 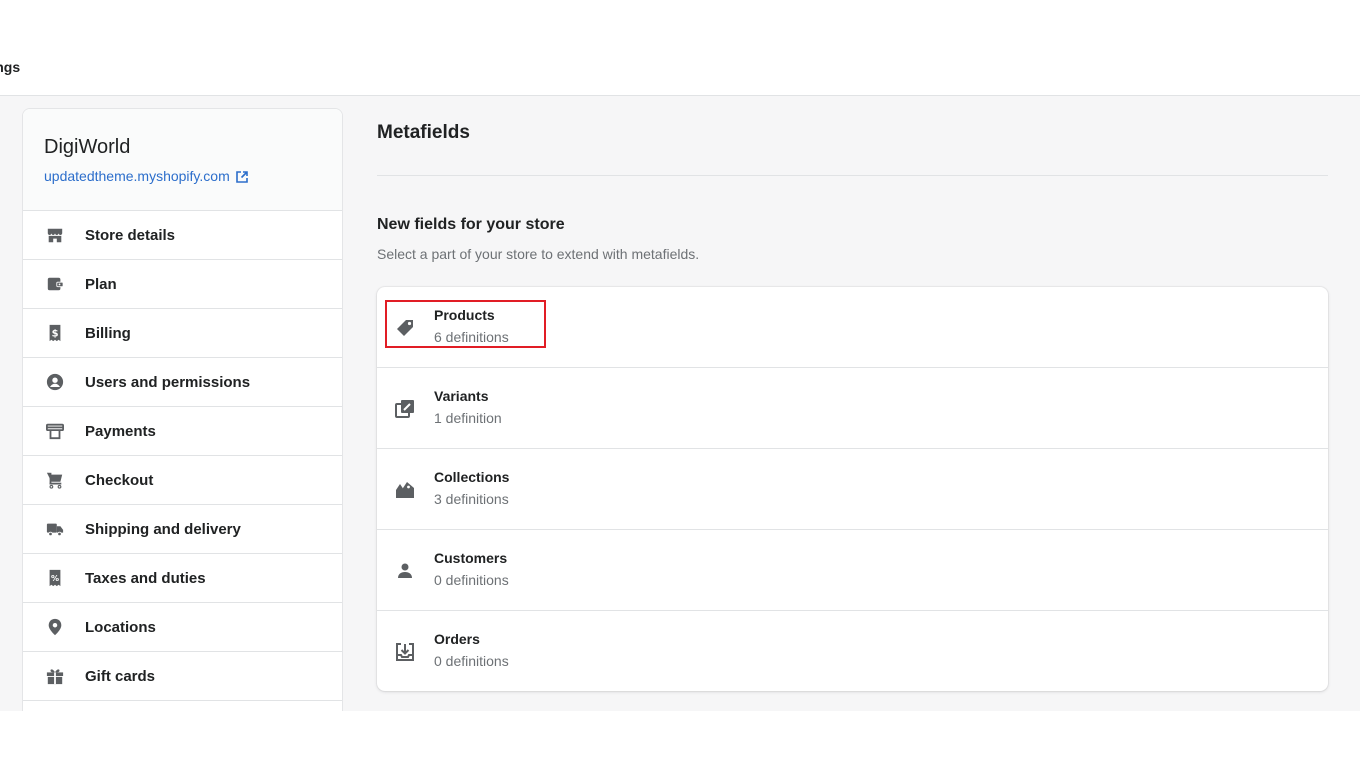 I want to click on sidebar-item-label: Store details, so click(x=130, y=235).